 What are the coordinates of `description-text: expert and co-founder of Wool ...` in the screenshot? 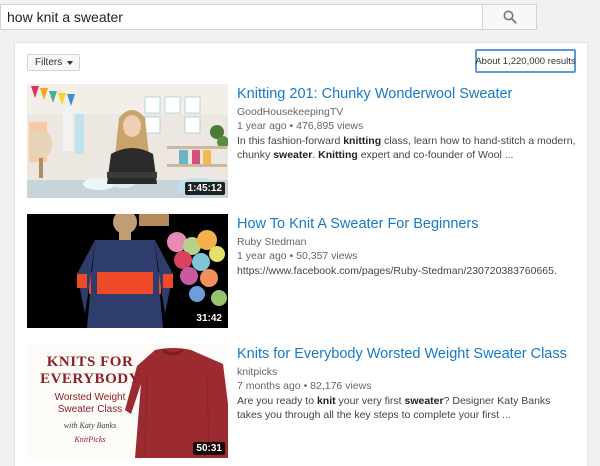 It's located at (435, 155).